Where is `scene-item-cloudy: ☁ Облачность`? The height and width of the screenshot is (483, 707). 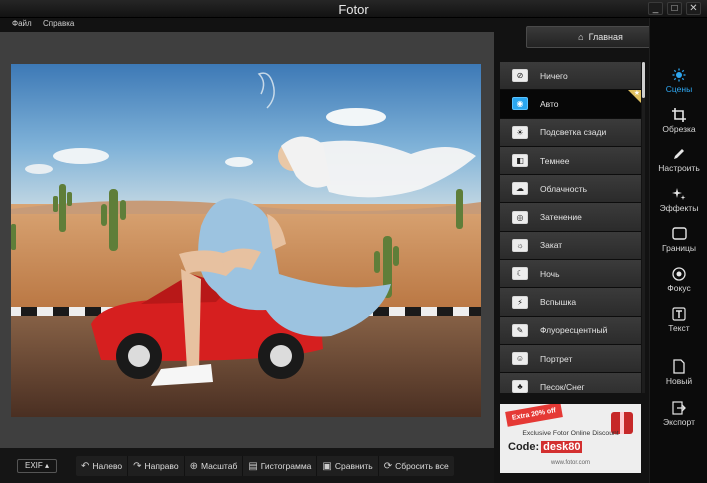 scene-item-cloudy: ☁ Облачность is located at coordinates (570, 189).